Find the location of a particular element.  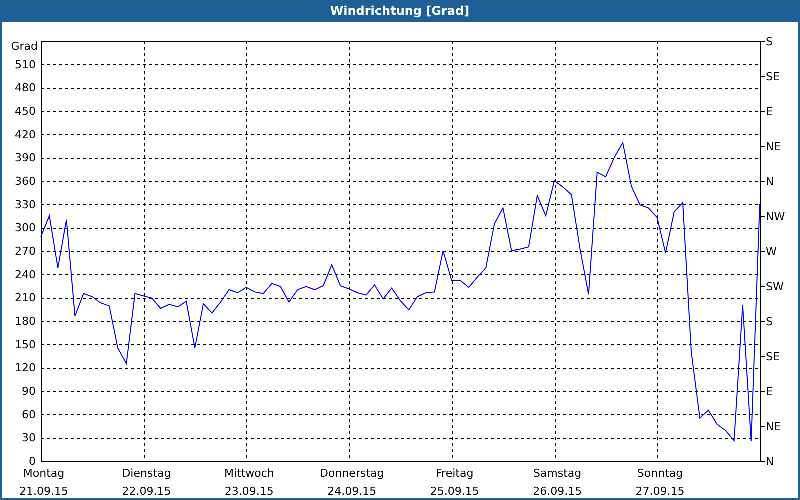

y-tick-label: 60 is located at coordinates (29, 415).